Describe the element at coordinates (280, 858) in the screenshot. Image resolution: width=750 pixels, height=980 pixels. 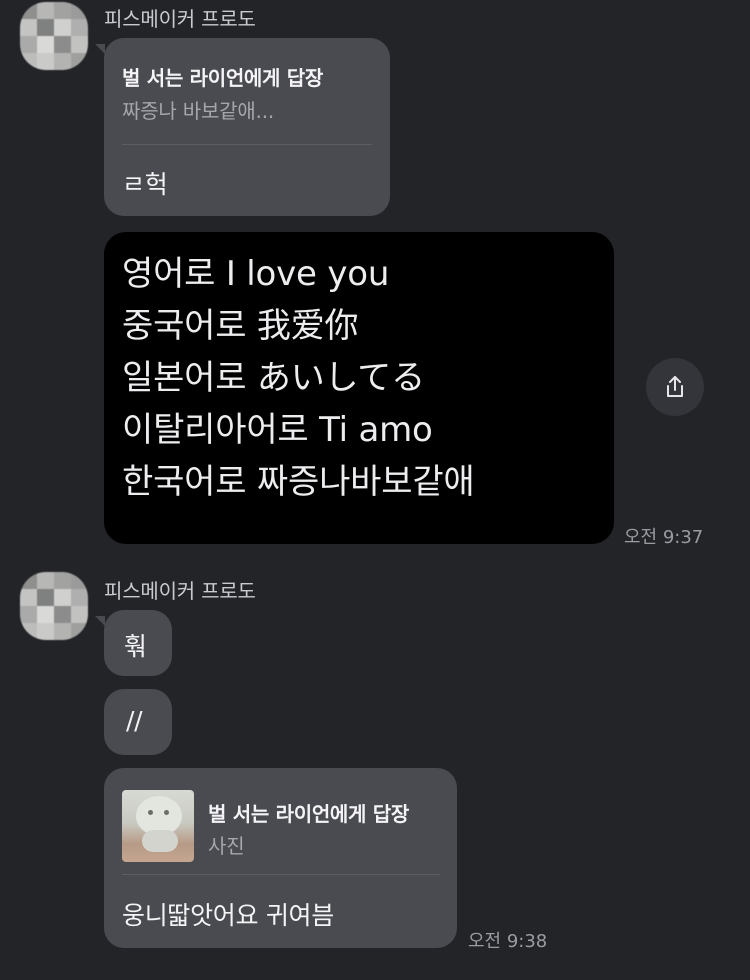
I see `reply-message-bubble: 벌 서는 라이언에게 답장 사진 웅니딻앗어요 귀여븜` at that location.